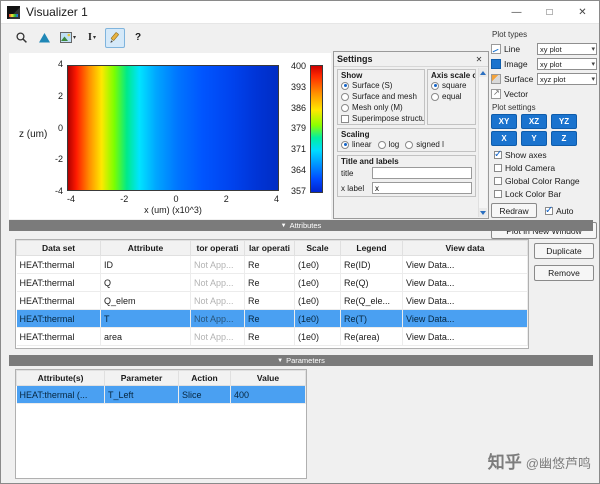  What do you see at coordinates (564, 273) in the screenshot?
I see `remove-button: Remove` at bounding box center [564, 273].